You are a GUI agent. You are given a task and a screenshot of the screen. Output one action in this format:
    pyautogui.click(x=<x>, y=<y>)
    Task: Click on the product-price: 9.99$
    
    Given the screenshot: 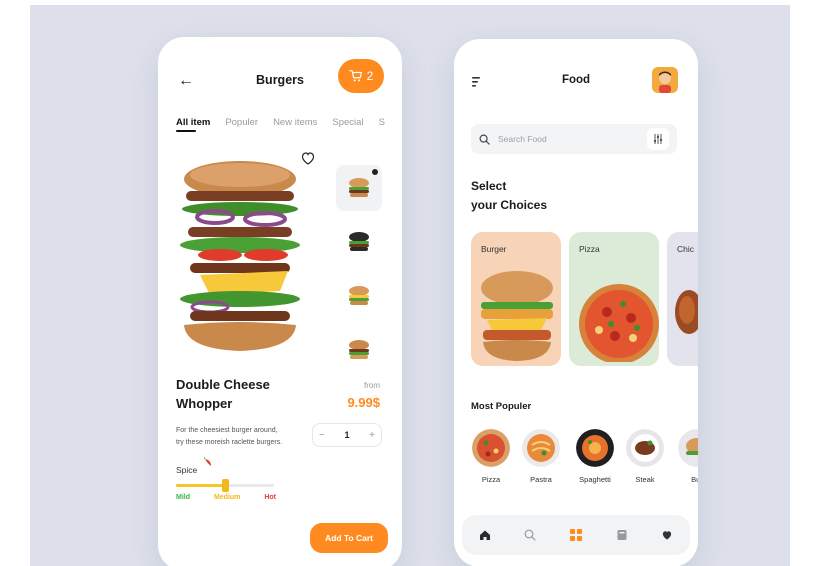 What is the action you would take?
    pyautogui.click(x=363, y=402)
    